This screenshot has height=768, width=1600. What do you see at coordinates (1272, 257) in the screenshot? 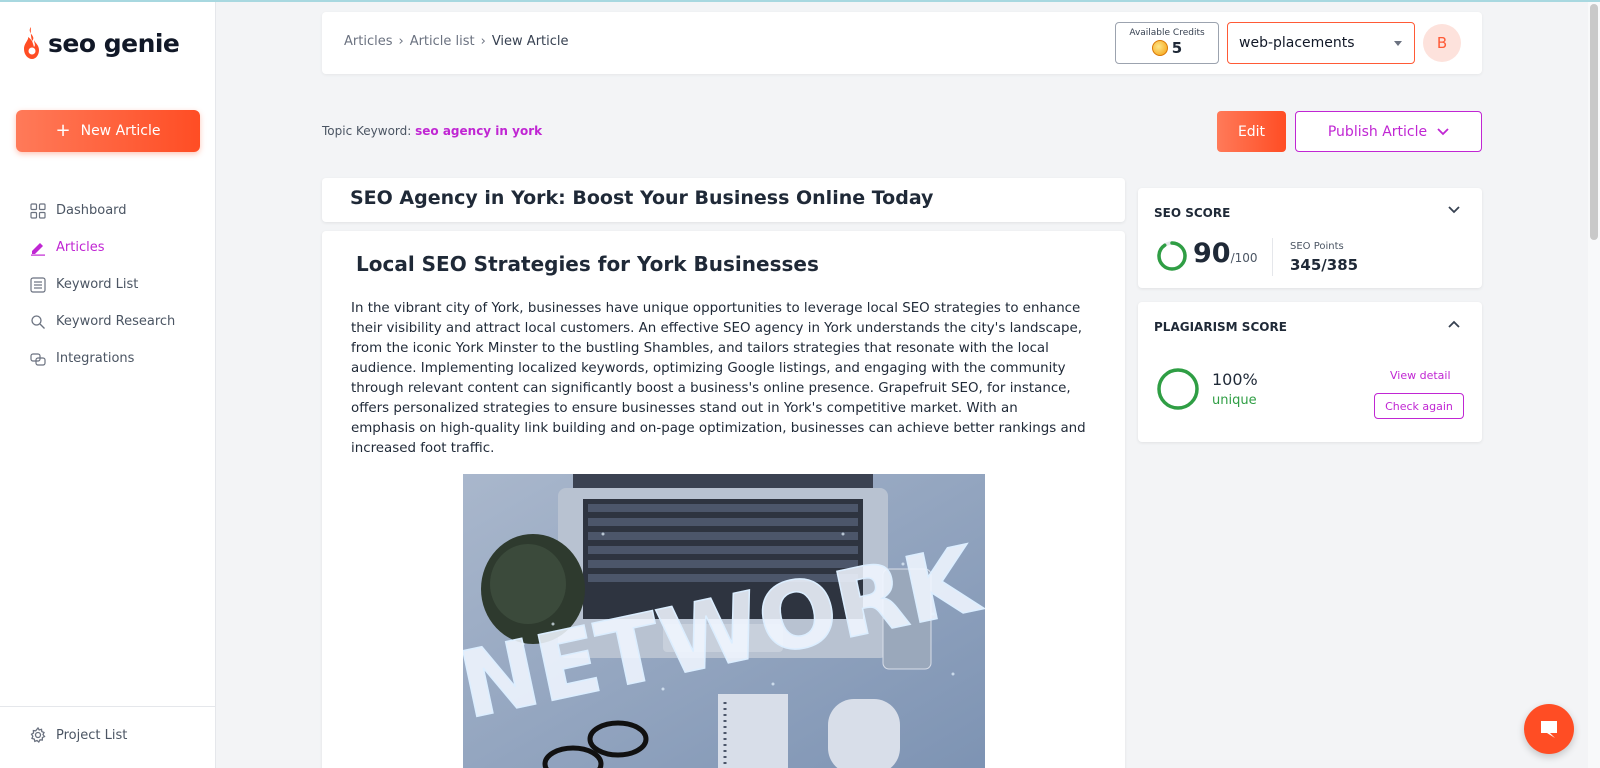
I see `divider` at bounding box center [1272, 257].